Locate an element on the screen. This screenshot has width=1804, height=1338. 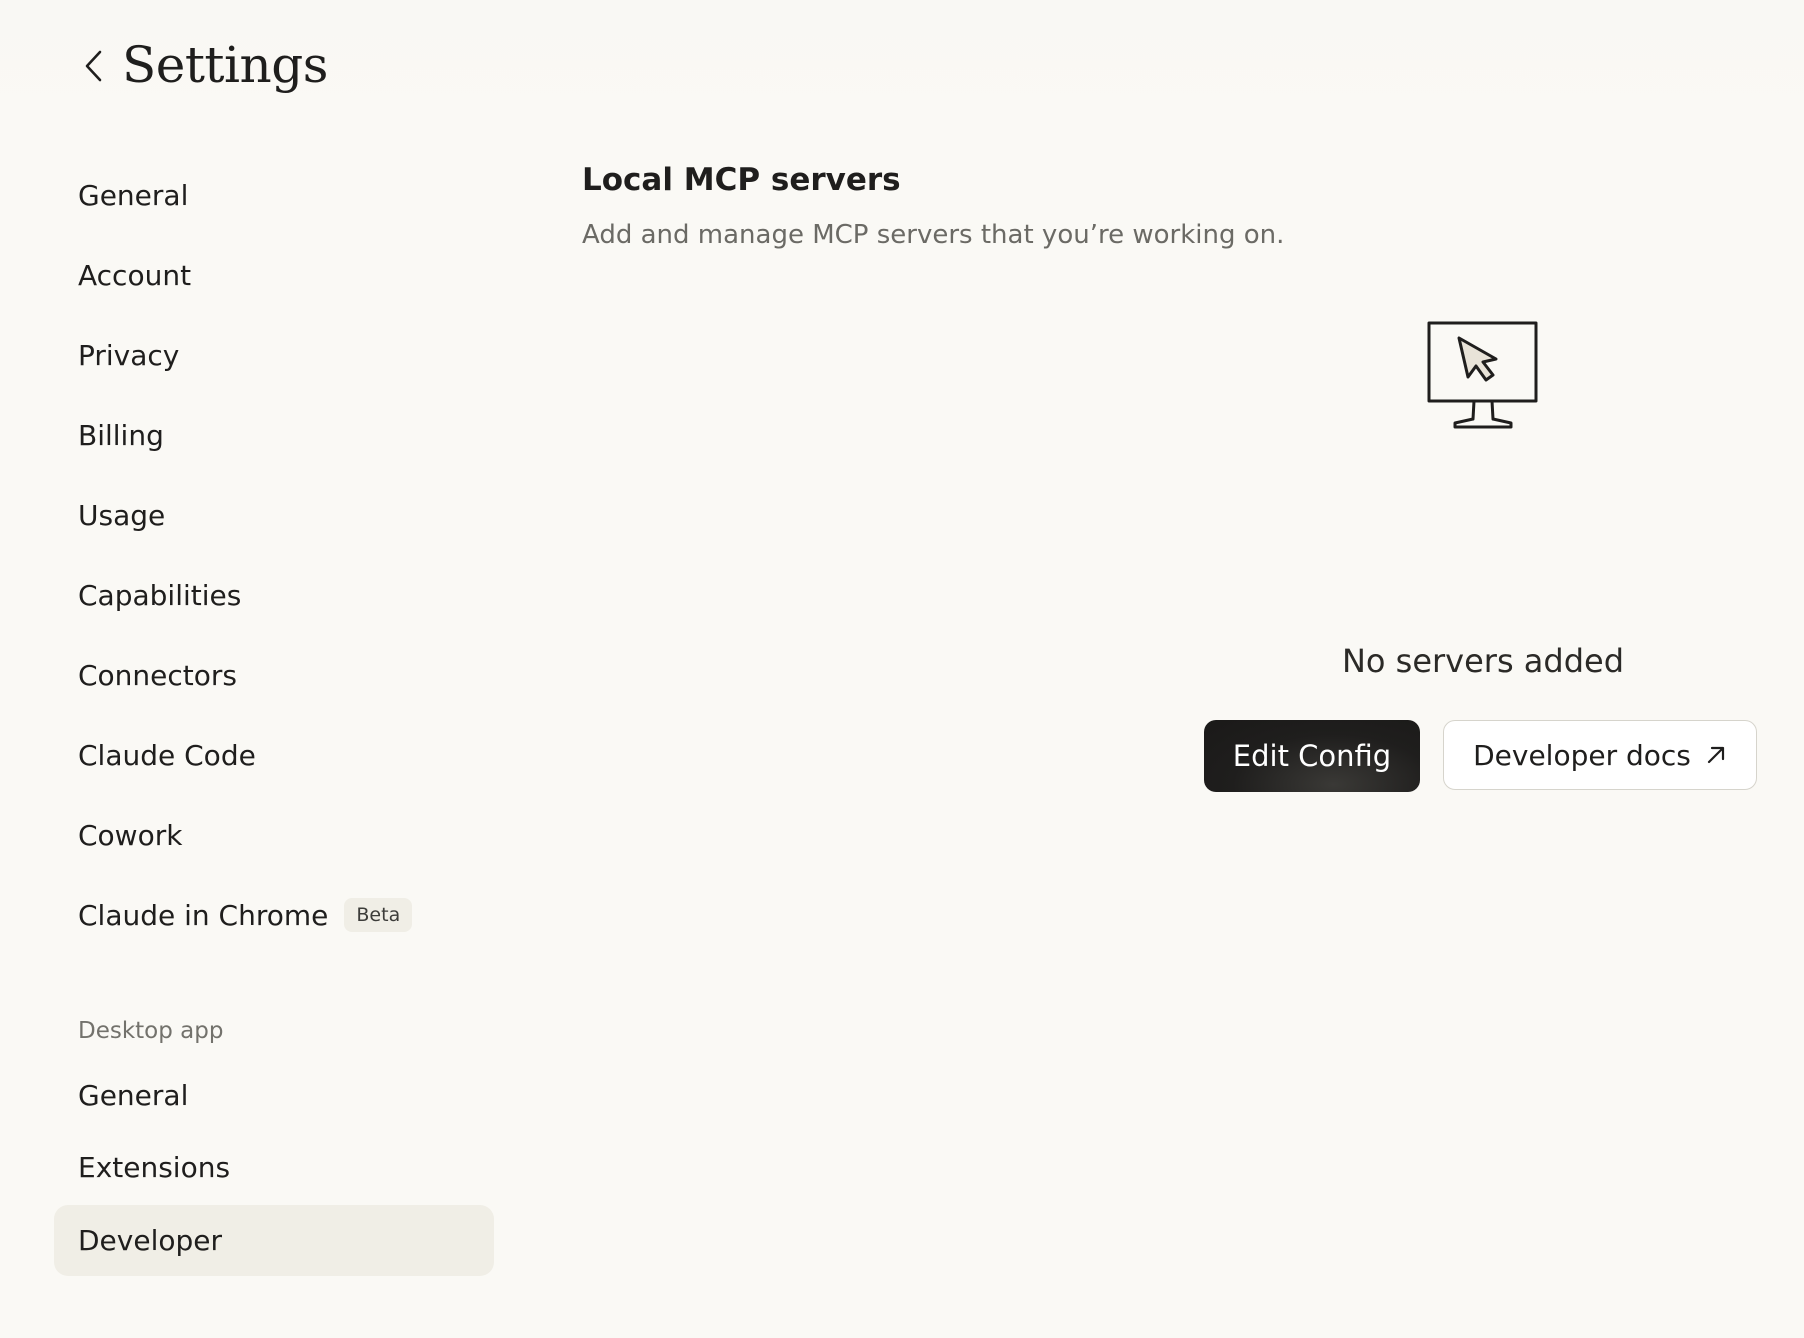
page-title: Settings is located at coordinates (225, 65).